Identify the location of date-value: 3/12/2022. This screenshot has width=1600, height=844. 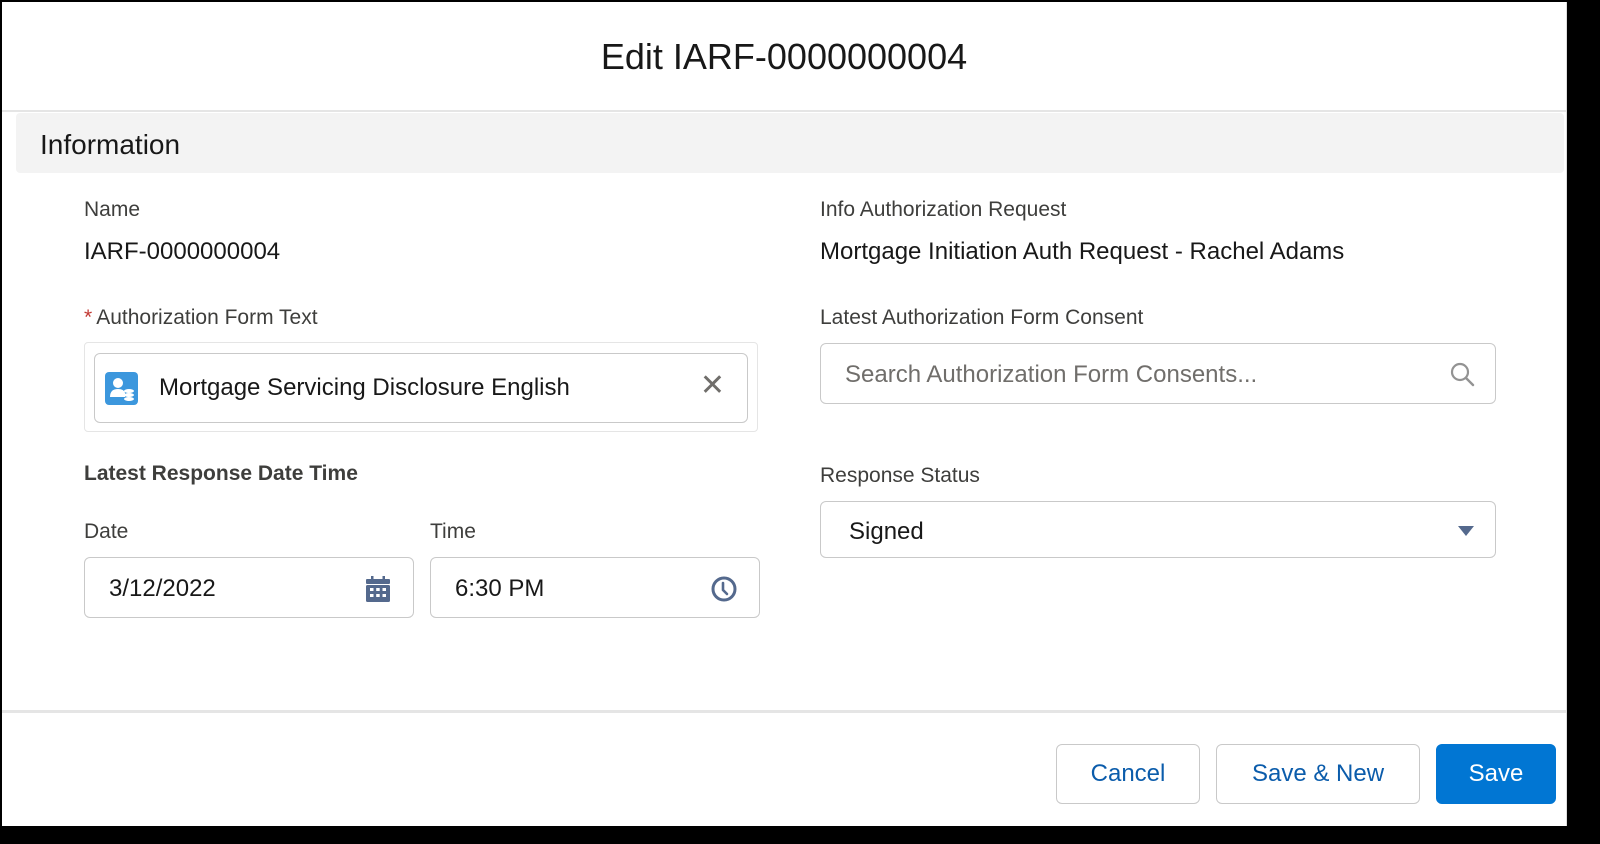
(162, 588).